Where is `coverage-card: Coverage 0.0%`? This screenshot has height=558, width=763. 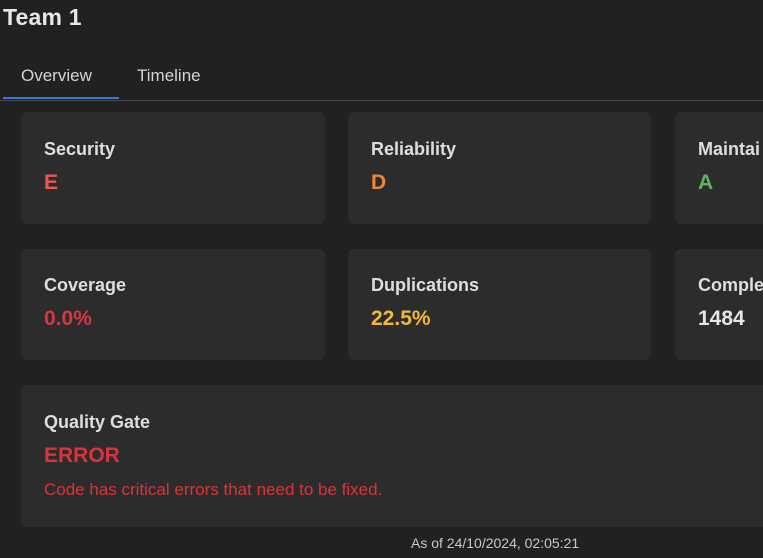
coverage-card: Coverage 0.0% is located at coordinates (173, 304).